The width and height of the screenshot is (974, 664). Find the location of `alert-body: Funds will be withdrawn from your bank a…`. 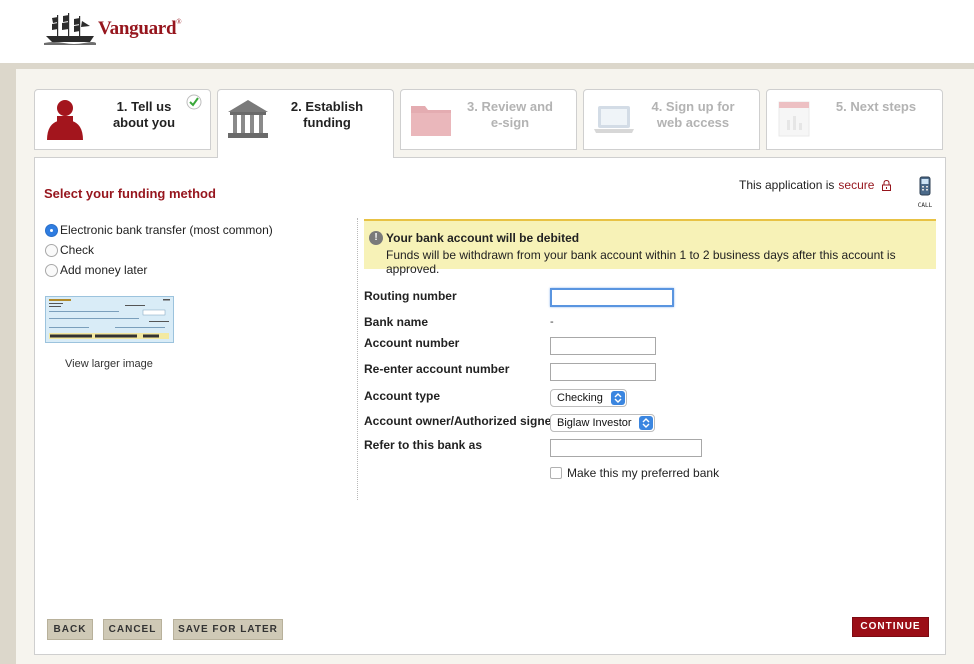

alert-body: Funds will be withdrawn from your bank a… is located at coordinates (641, 262).